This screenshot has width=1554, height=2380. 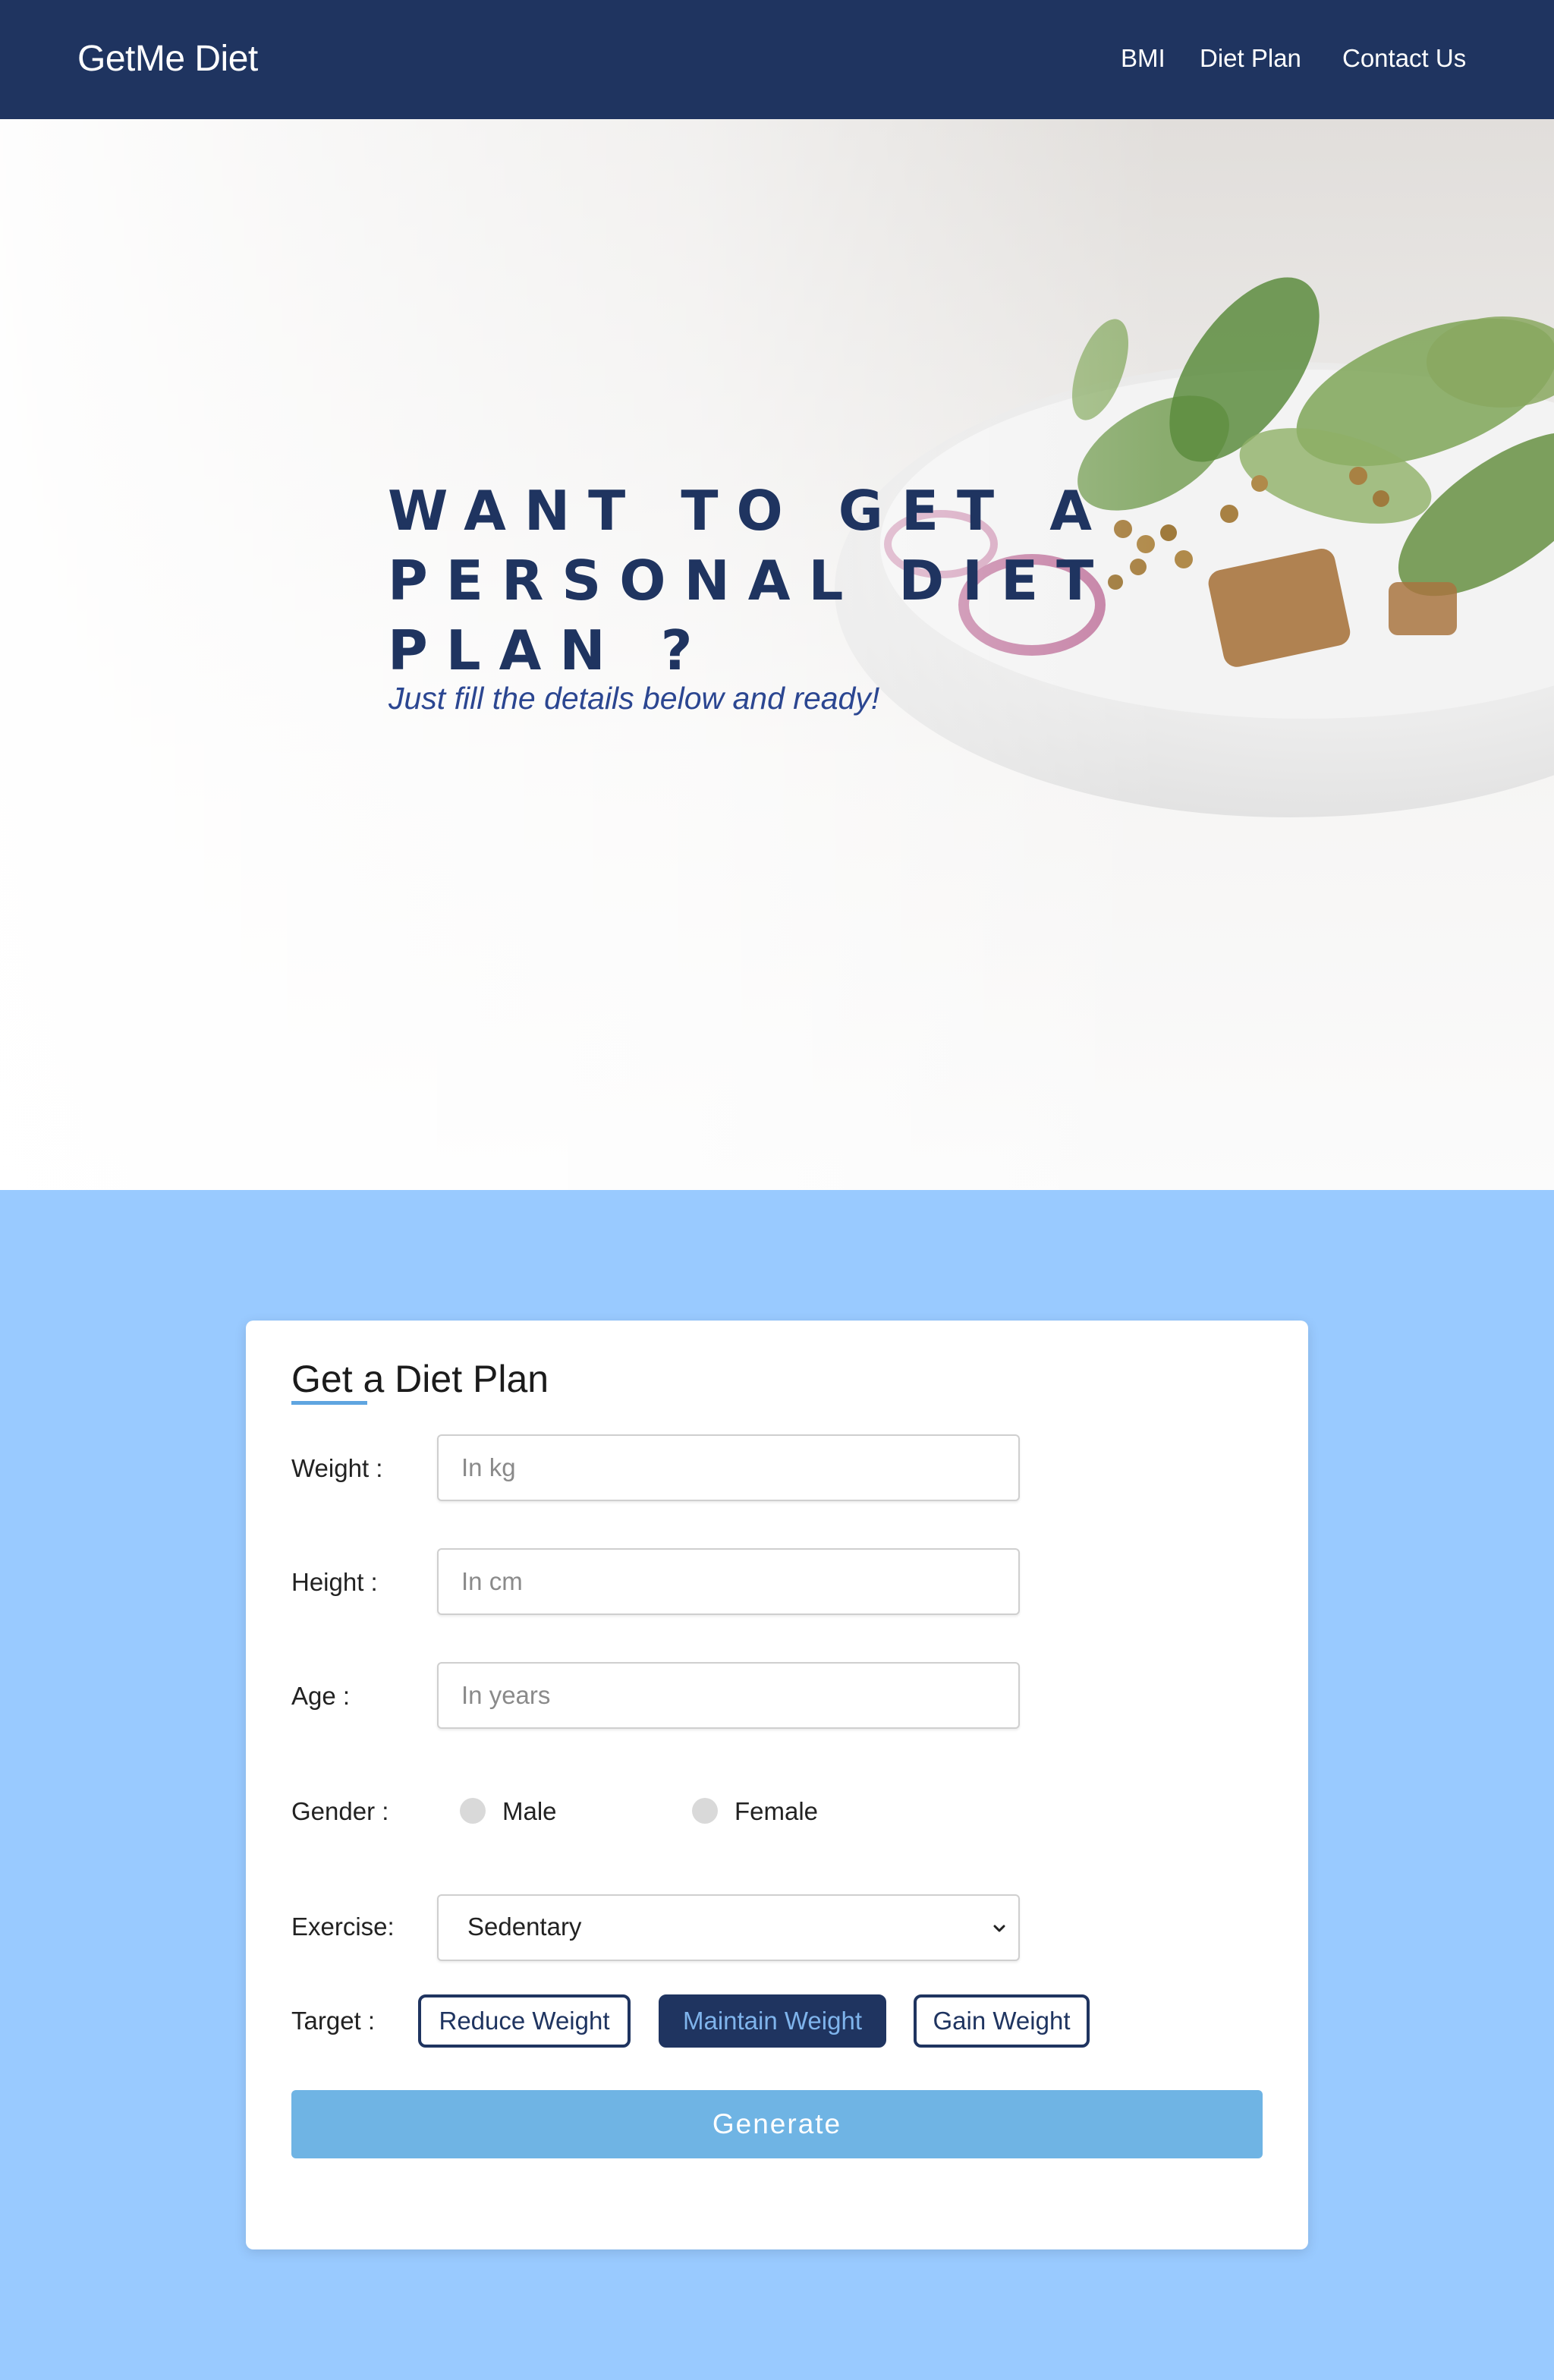 I want to click on weight-label: Weight :, so click(x=337, y=1468).